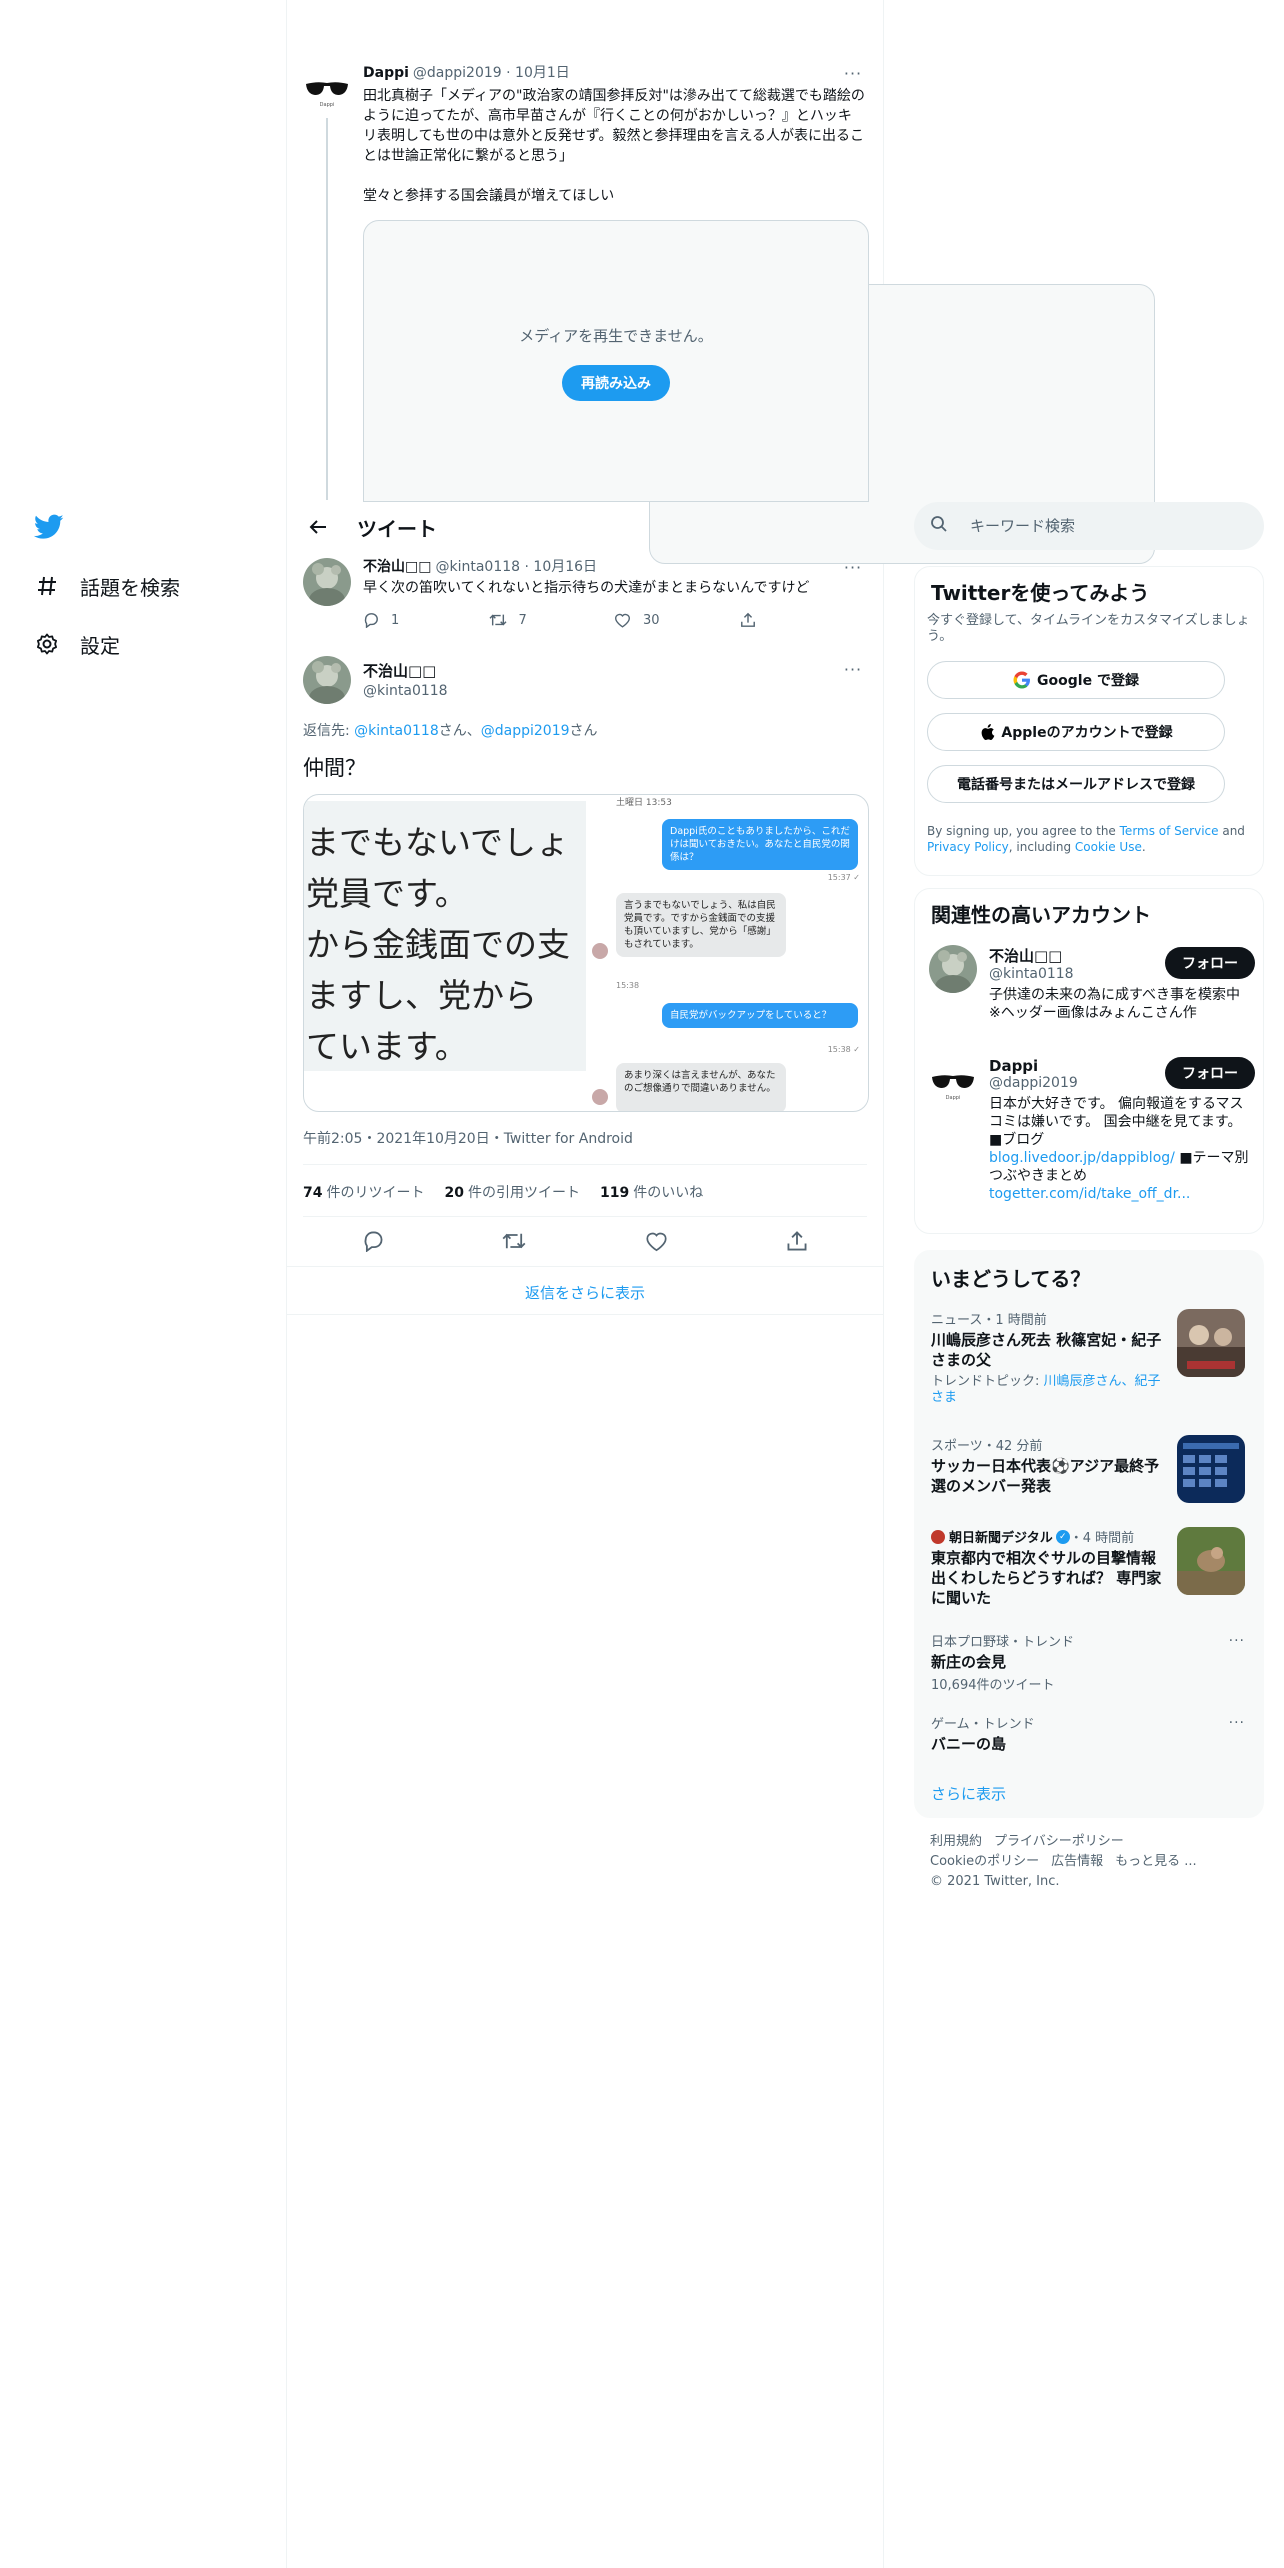 The width and height of the screenshot is (1284, 2568). What do you see at coordinates (1102, 1538) in the screenshot?
I see `trend-time: ・4 時間前` at bounding box center [1102, 1538].